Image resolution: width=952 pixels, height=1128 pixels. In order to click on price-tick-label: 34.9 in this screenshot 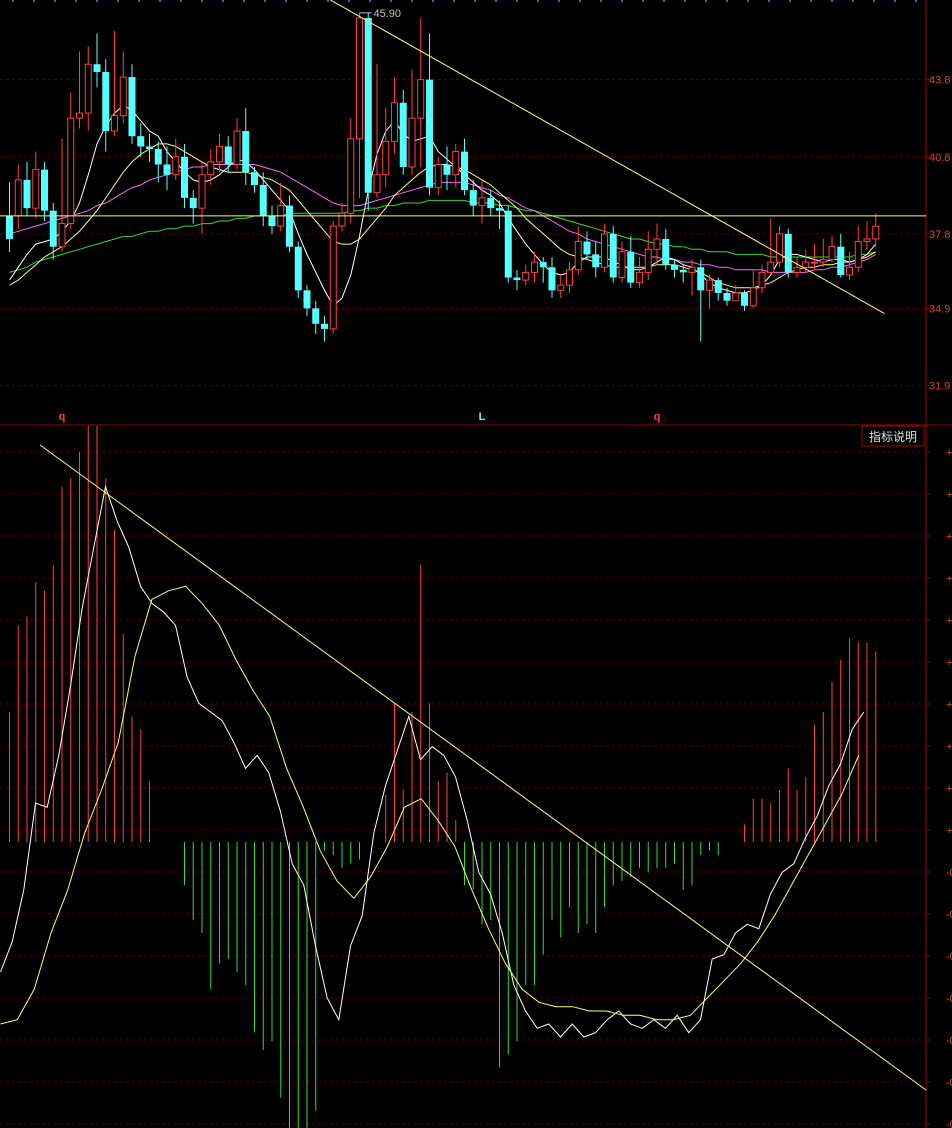, I will do `click(939, 309)`.